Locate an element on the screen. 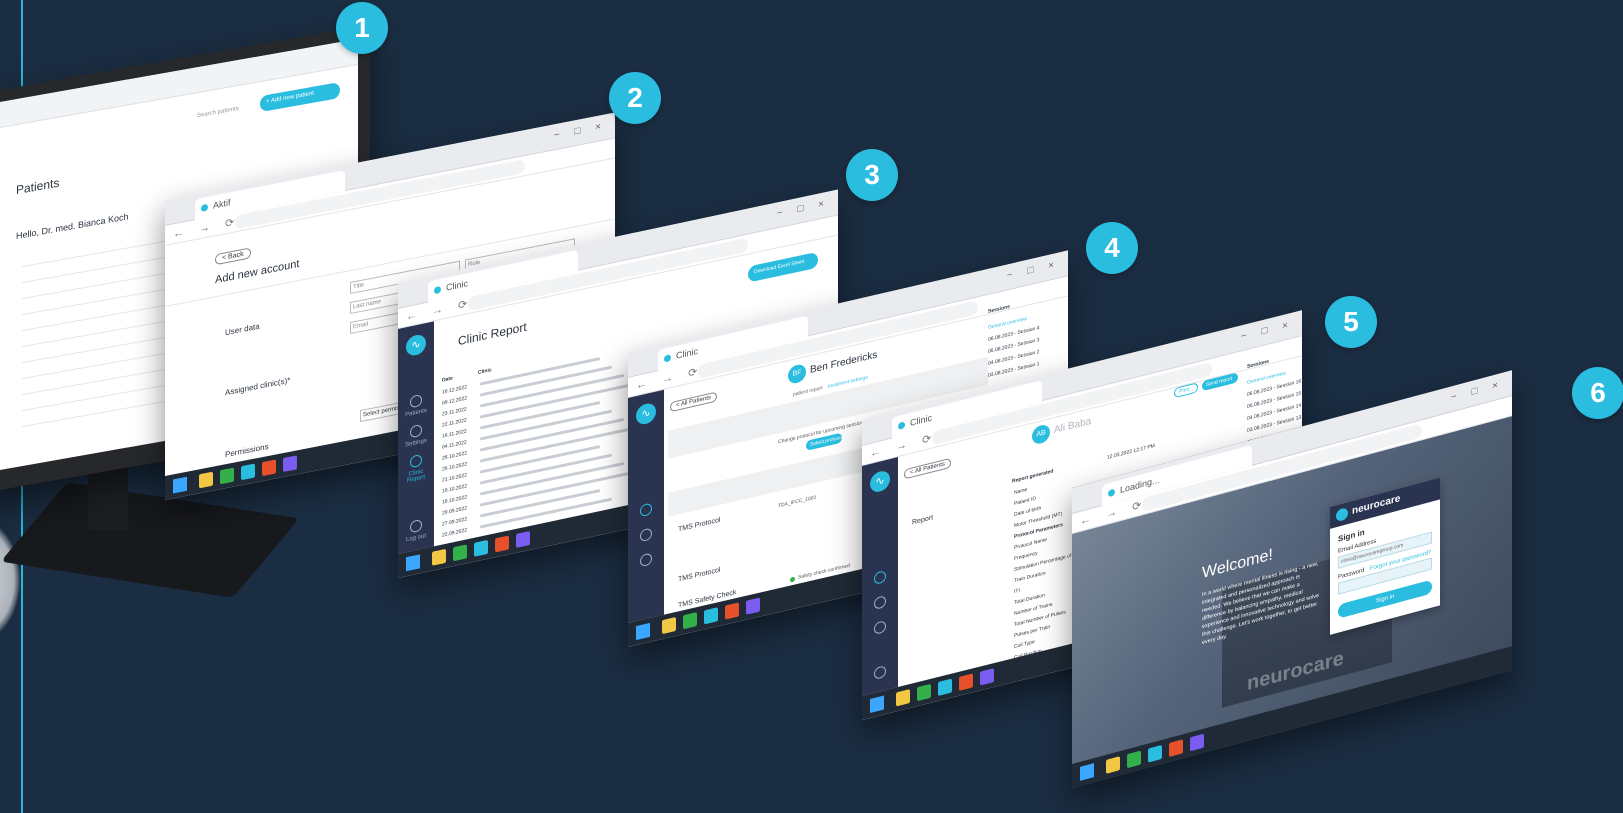  section-clinics: Assigned clinic(s)* is located at coordinates (258, 386).